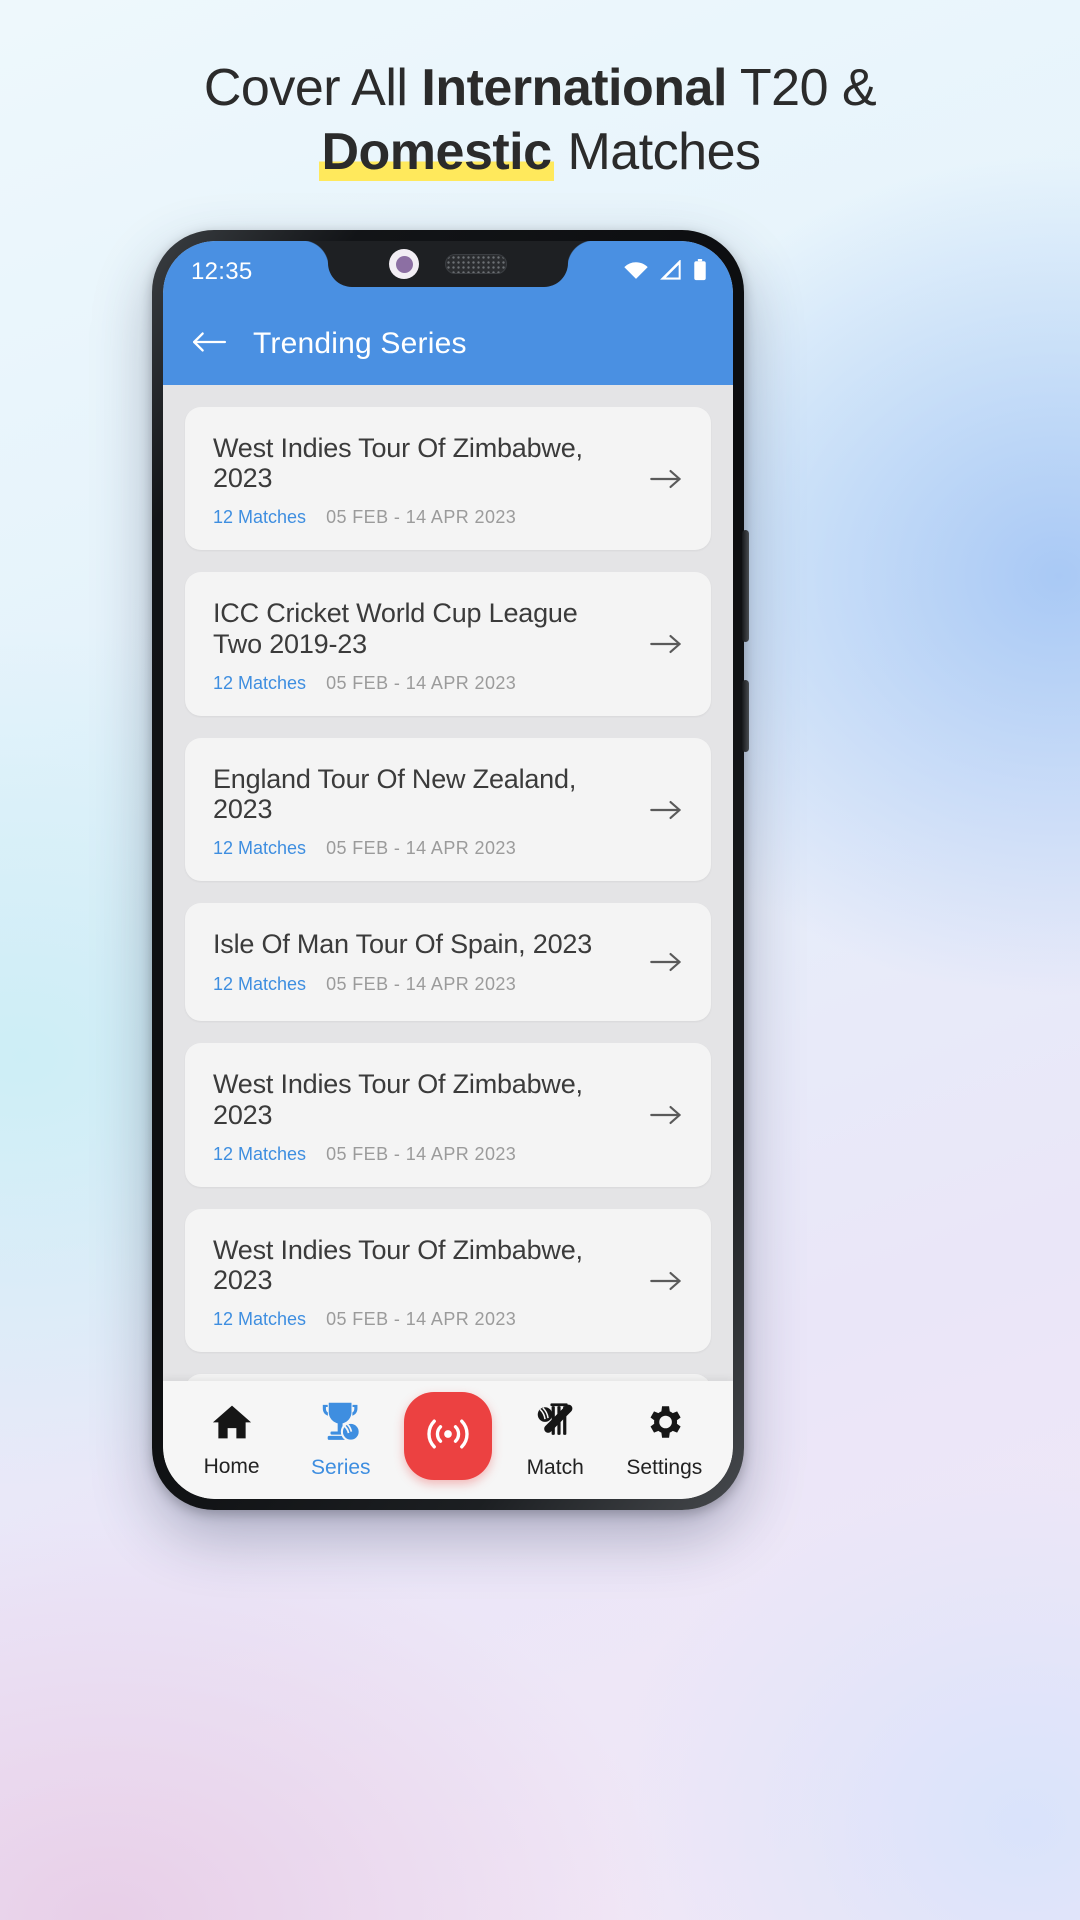 The height and width of the screenshot is (1920, 1080). I want to click on live-broadcast-icon, so click(448, 1436).